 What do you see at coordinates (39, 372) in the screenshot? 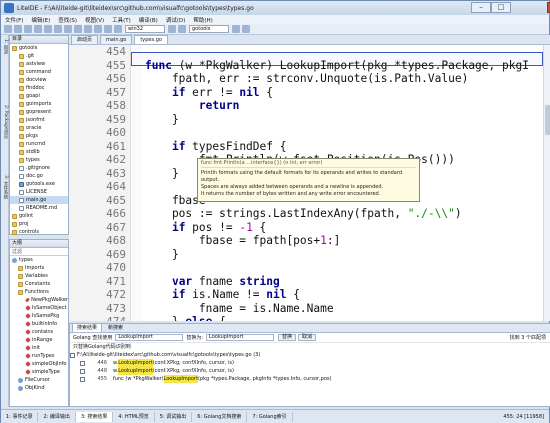
I see `tree-item: simpleType` at bounding box center [39, 372].